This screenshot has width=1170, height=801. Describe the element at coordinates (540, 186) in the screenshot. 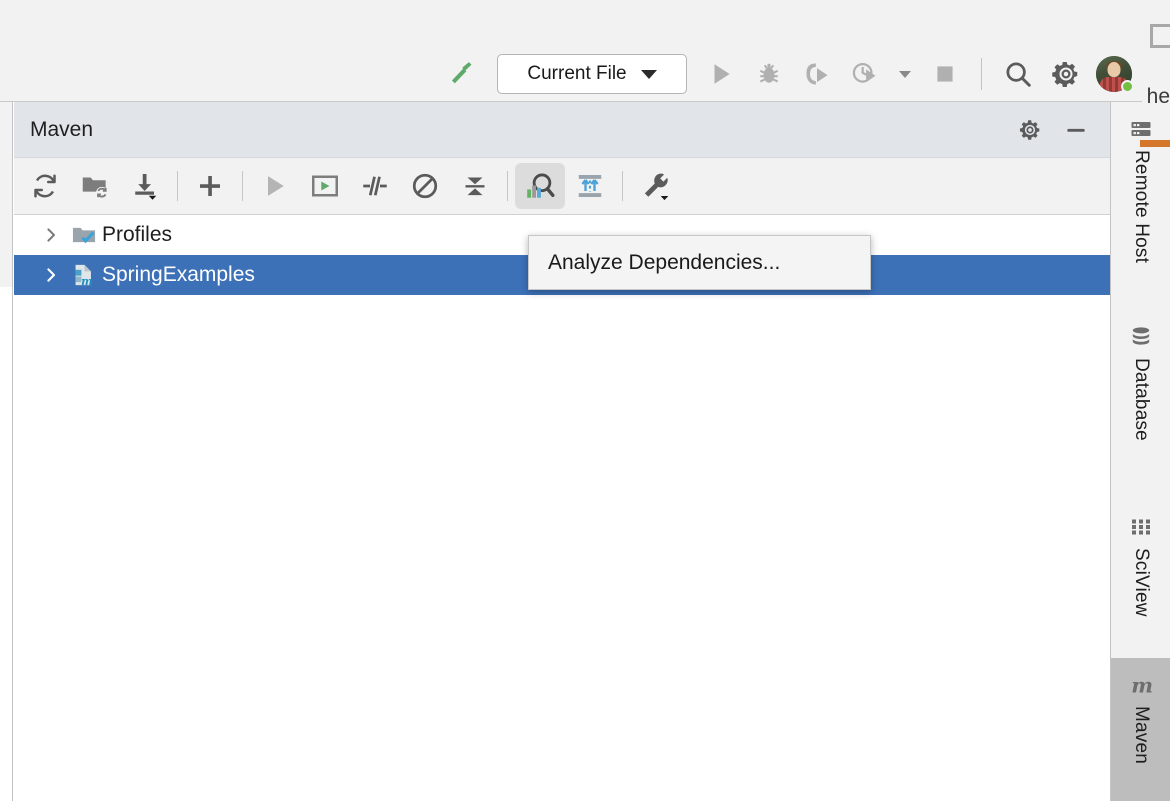

I see `analyze-dependencies-button` at that location.